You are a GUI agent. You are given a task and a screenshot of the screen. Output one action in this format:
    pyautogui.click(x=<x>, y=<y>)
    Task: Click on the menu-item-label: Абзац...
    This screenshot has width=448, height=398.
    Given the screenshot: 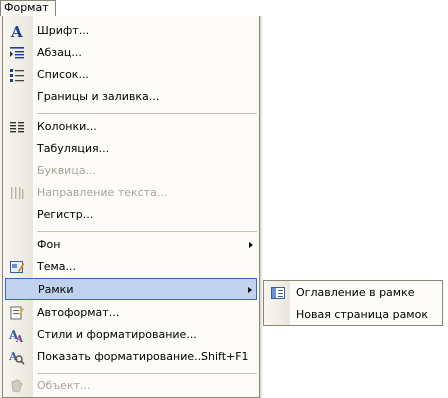 What is the action you would take?
    pyautogui.click(x=59, y=52)
    